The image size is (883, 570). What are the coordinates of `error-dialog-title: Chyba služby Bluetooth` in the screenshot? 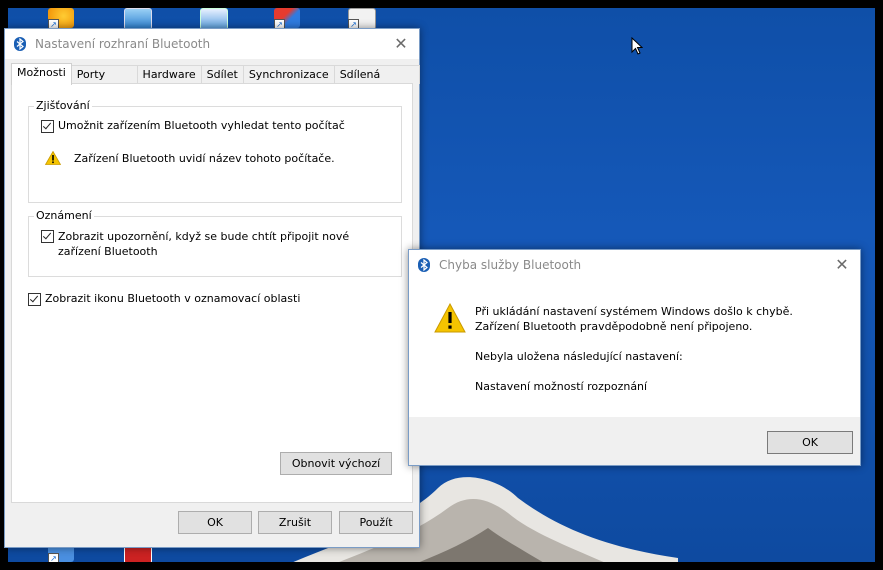 It's located at (510, 265).